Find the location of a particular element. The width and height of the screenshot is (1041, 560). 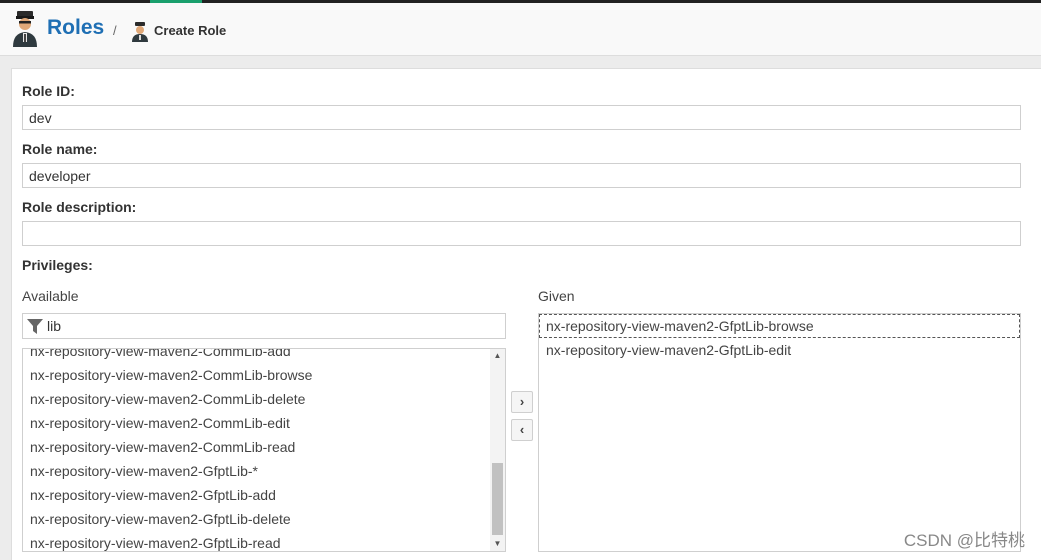

role-user-small-icon is located at coordinates (140, 32).